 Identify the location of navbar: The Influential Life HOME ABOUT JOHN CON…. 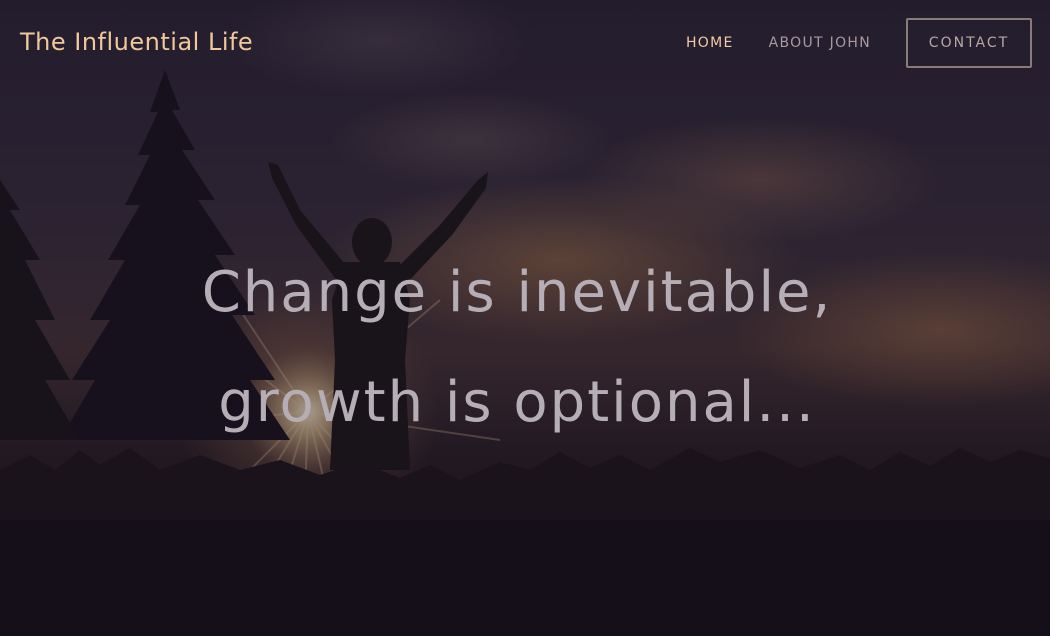
(525, 44).